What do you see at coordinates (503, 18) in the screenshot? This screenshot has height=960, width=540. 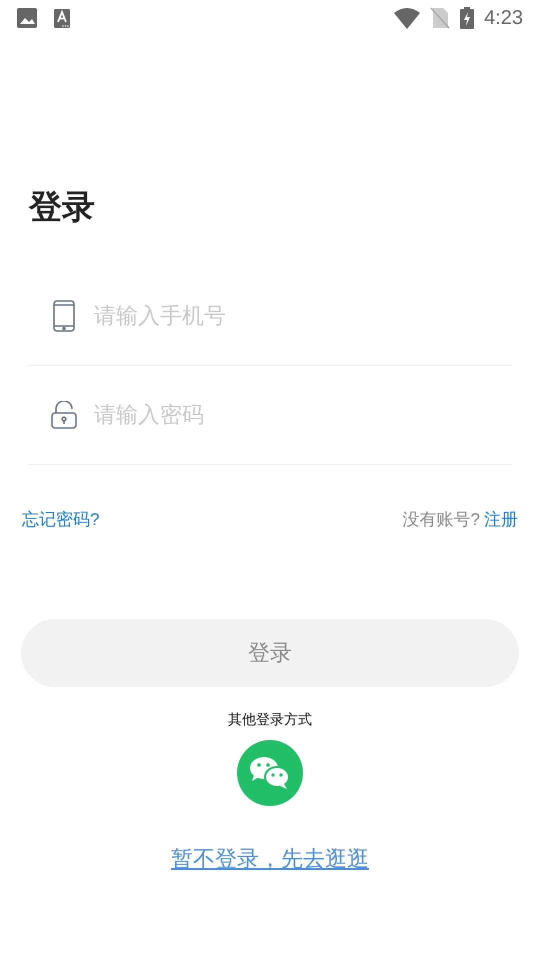 I see `clock-time: 4:23` at bounding box center [503, 18].